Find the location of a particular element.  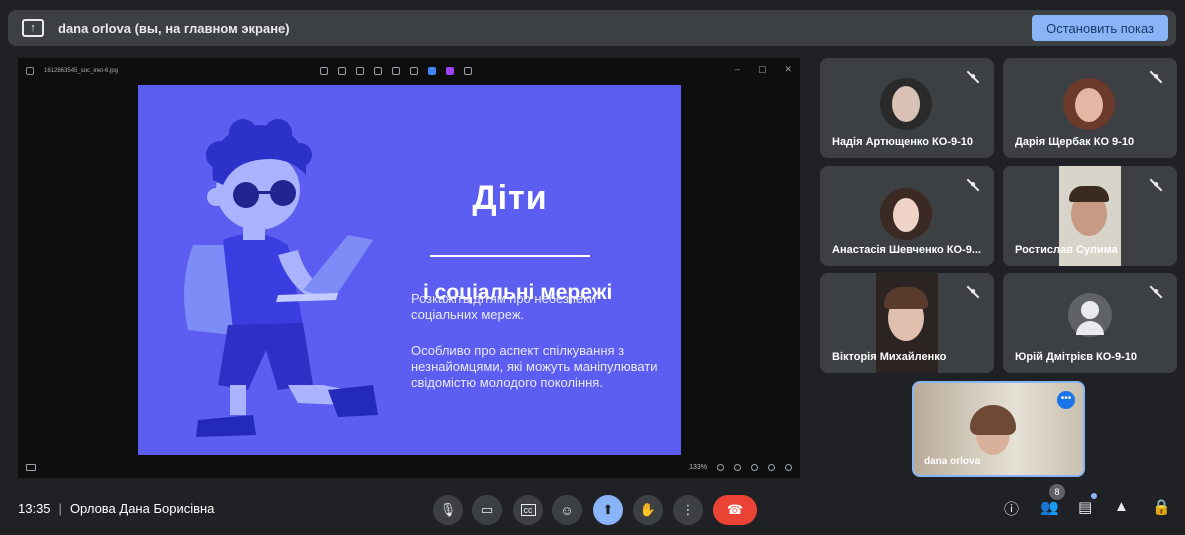

present-icon: ⬆ is located at coordinates (608, 509).